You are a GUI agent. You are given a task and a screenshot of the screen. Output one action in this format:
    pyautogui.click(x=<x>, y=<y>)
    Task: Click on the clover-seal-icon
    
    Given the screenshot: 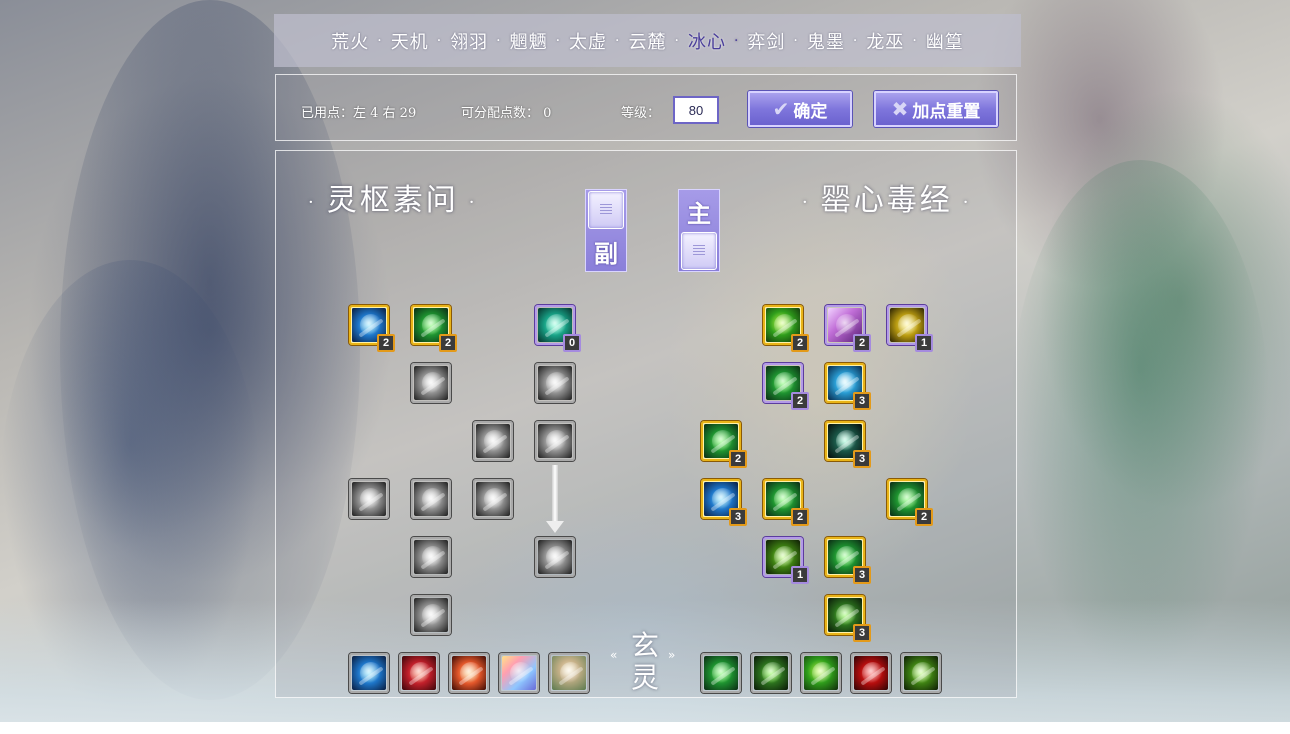 What is the action you would take?
    pyautogui.click(x=493, y=499)
    